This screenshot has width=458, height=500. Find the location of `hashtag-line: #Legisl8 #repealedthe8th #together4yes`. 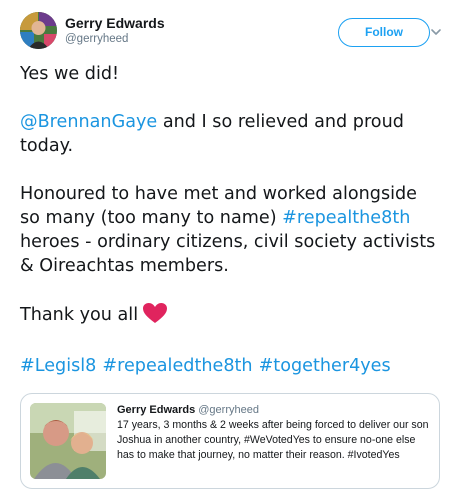

hashtag-line: #Legisl8 #repealedthe8th #together4yes is located at coordinates (208, 366).